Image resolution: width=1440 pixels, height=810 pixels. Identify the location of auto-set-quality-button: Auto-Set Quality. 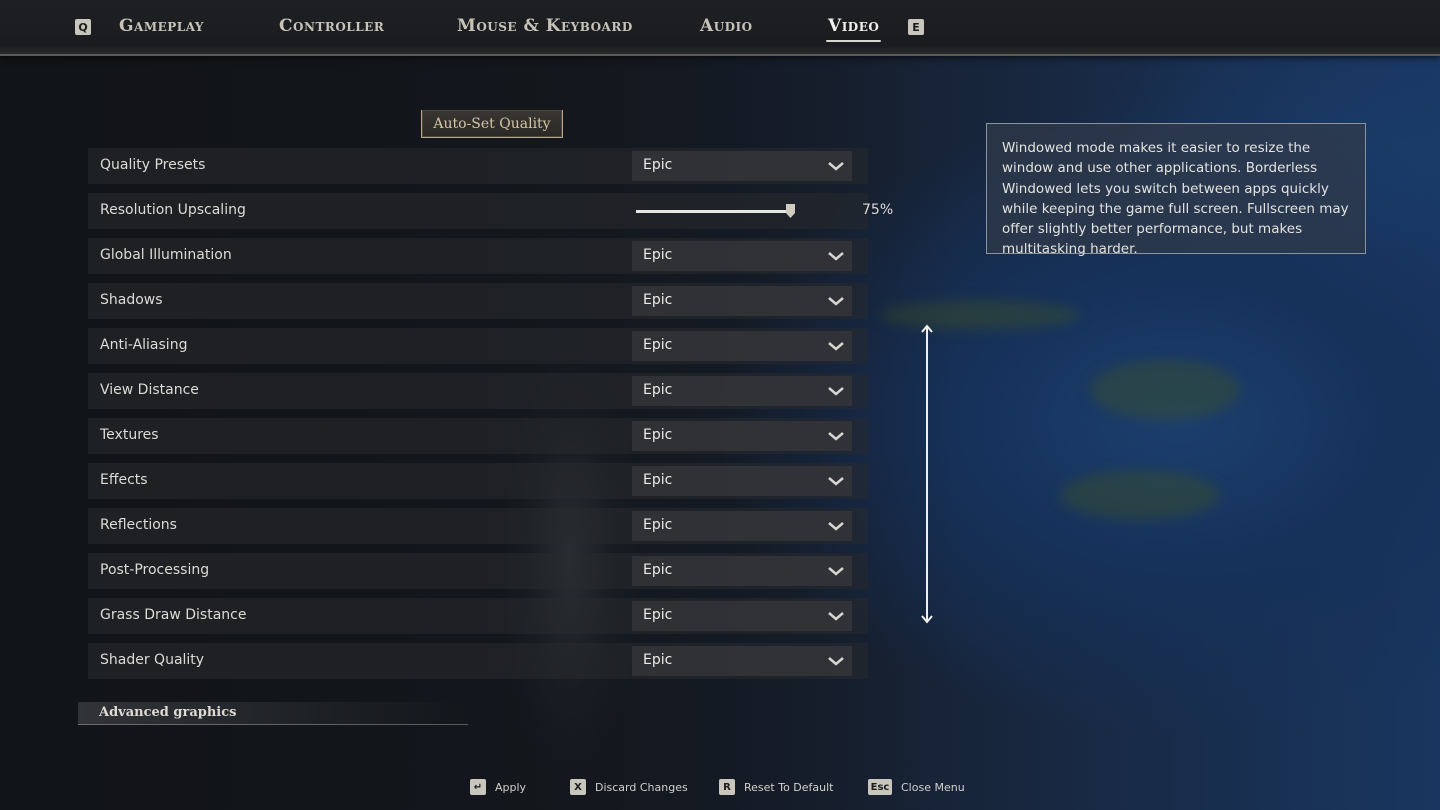
(492, 124).